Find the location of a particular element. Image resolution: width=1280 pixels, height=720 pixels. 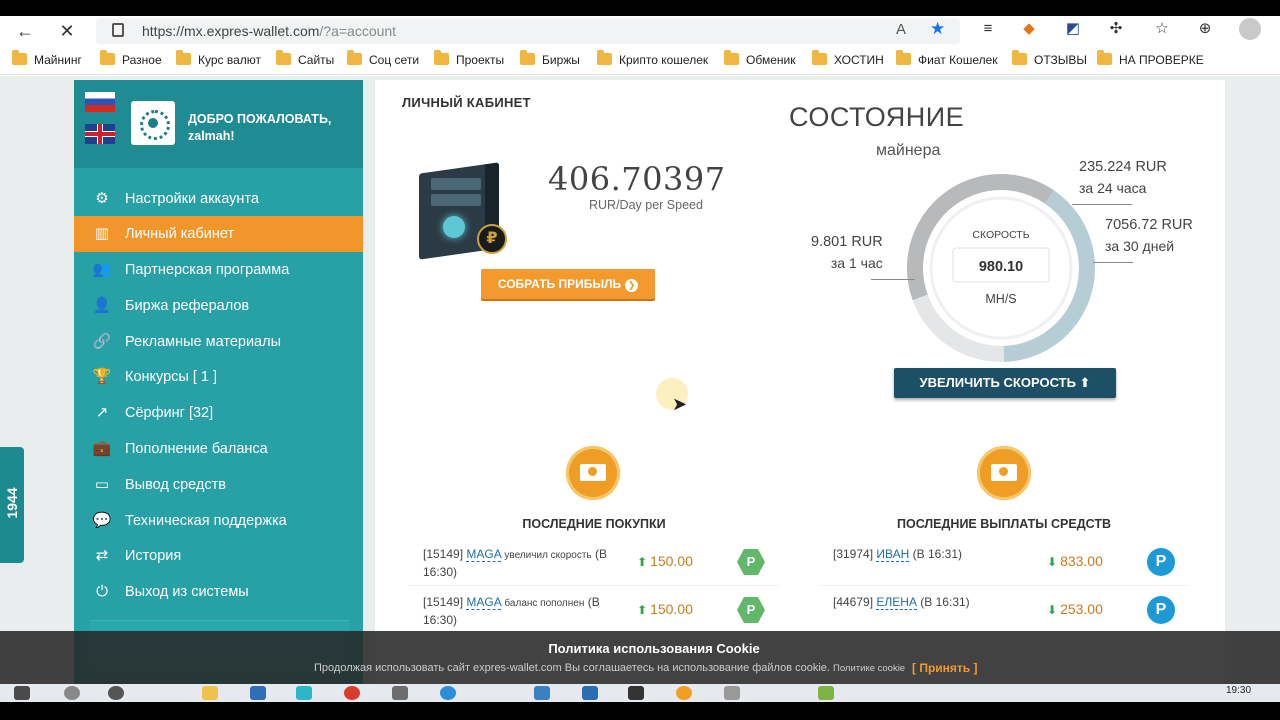

sidebar-item: ↗ Сёрфинг [32] is located at coordinates (218, 413).